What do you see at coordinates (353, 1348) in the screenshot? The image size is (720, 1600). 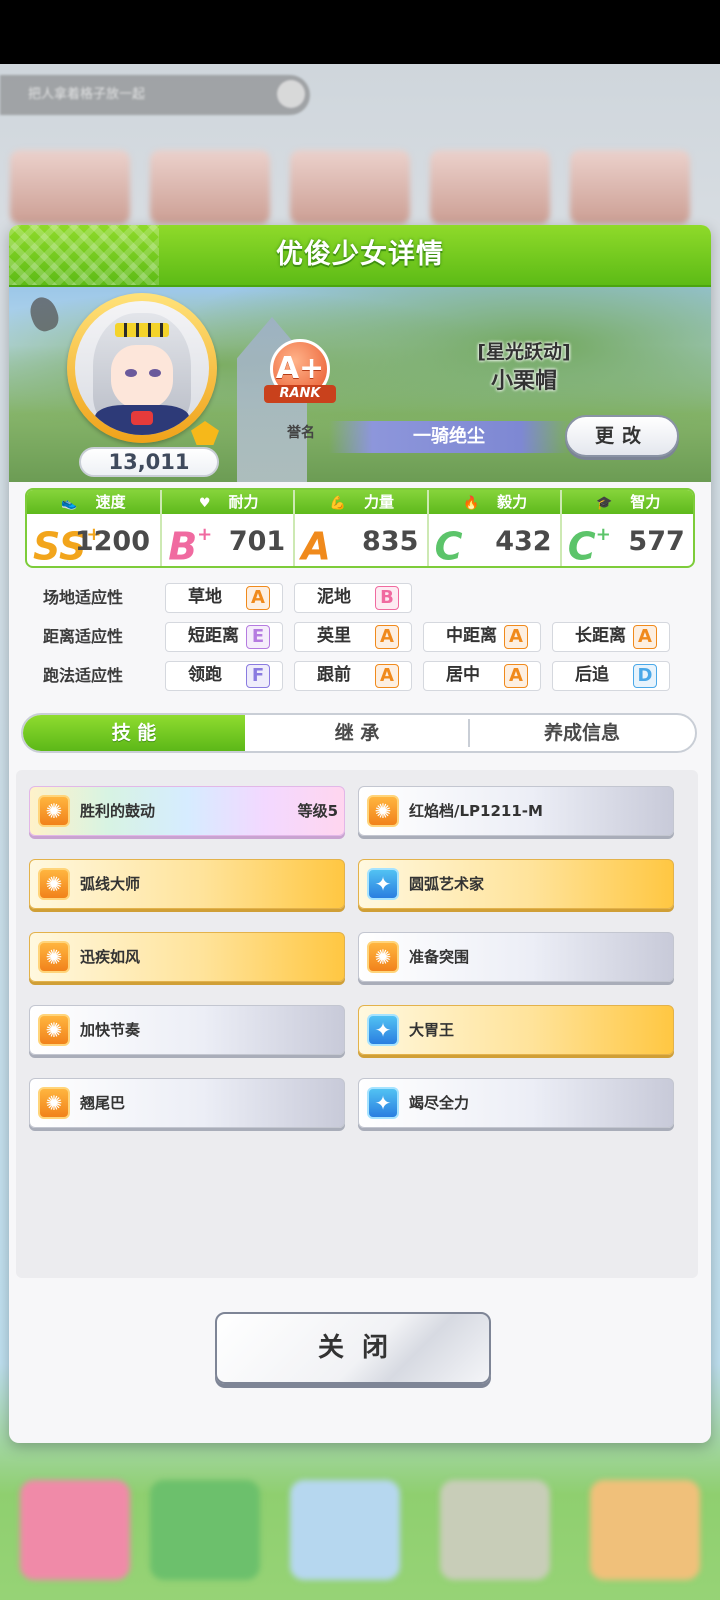 I see `close-button: 关闭` at bounding box center [353, 1348].